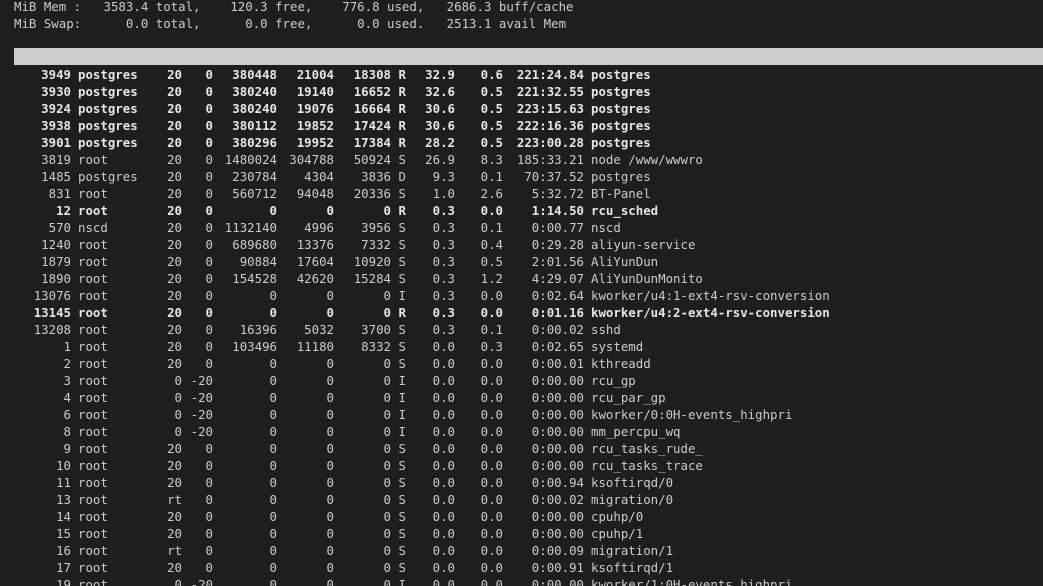 This screenshot has width=1043, height=586. What do you see at coordinates (557, 346) in the screenshot?
I see `cell-time: 0:02.65` at bounding box center [557, 346].